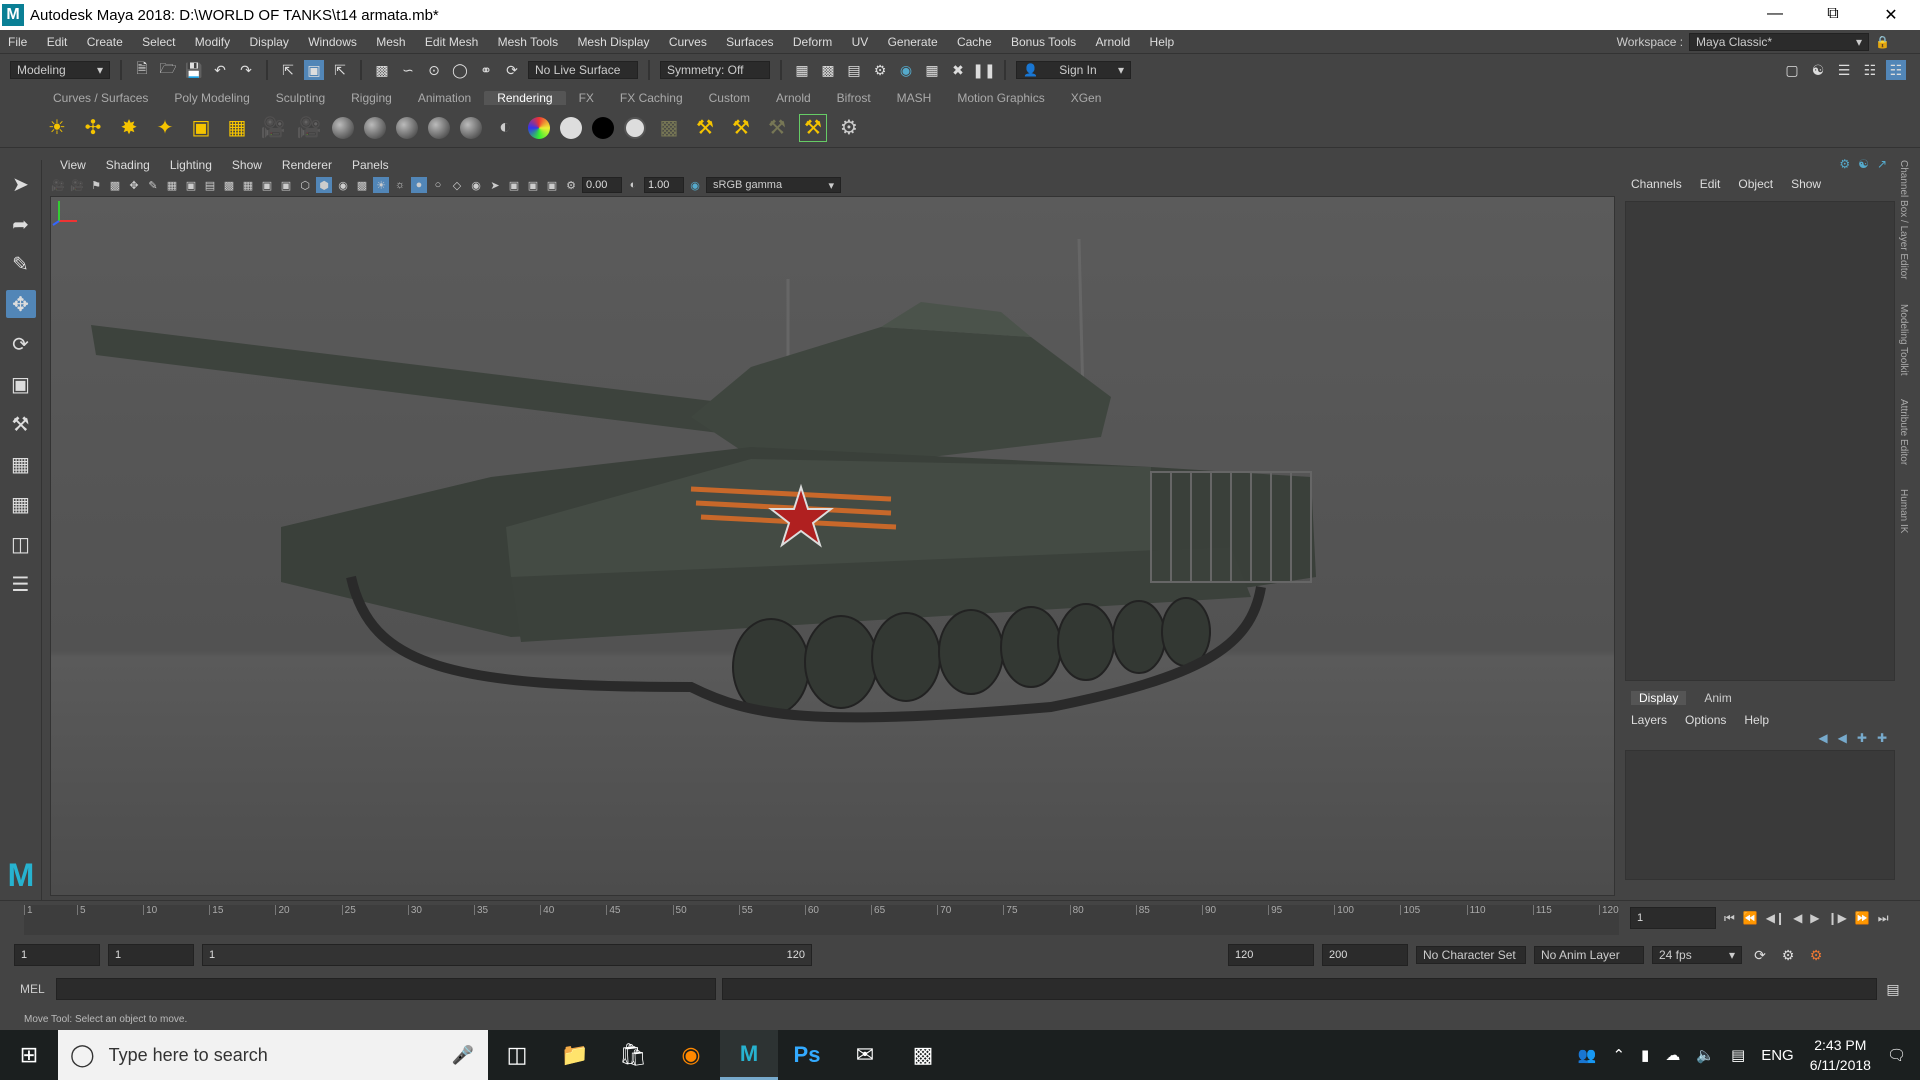  Describe the element at coordinates (1760, 955) in the screenshot. I see `loop-icon: ⟳` at that location.